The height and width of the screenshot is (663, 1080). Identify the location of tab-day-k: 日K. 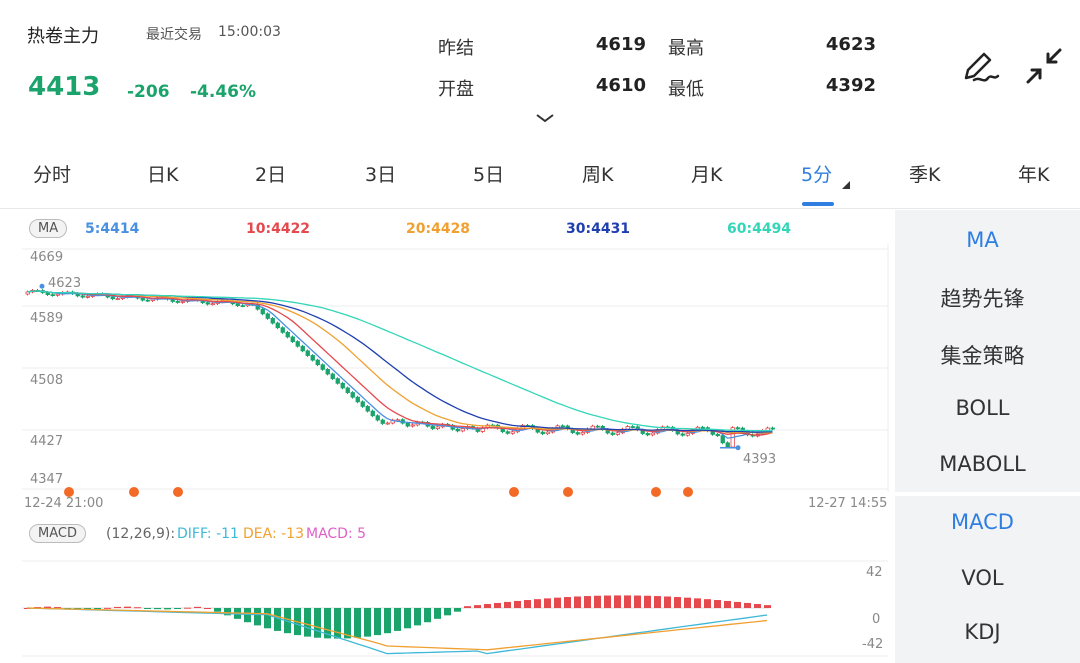
(162, 173).